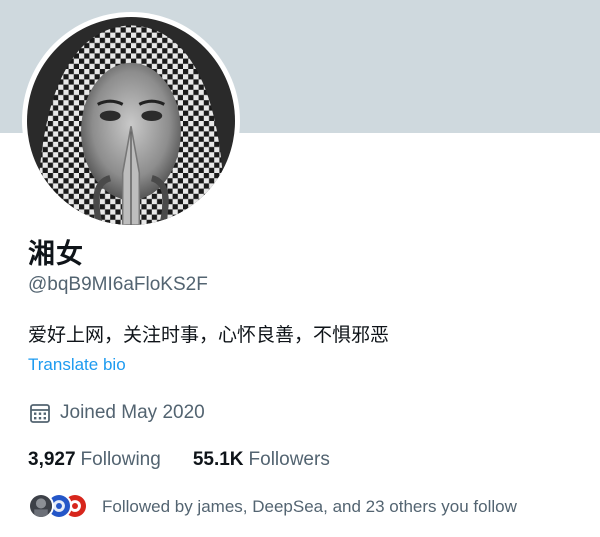 The width and height of the screenshot is (600, 537). Describe the element at coordinates (179, 460) in the screenshot. I see `profile-stats: 3,927 Following 55.1K Followers` at that location.